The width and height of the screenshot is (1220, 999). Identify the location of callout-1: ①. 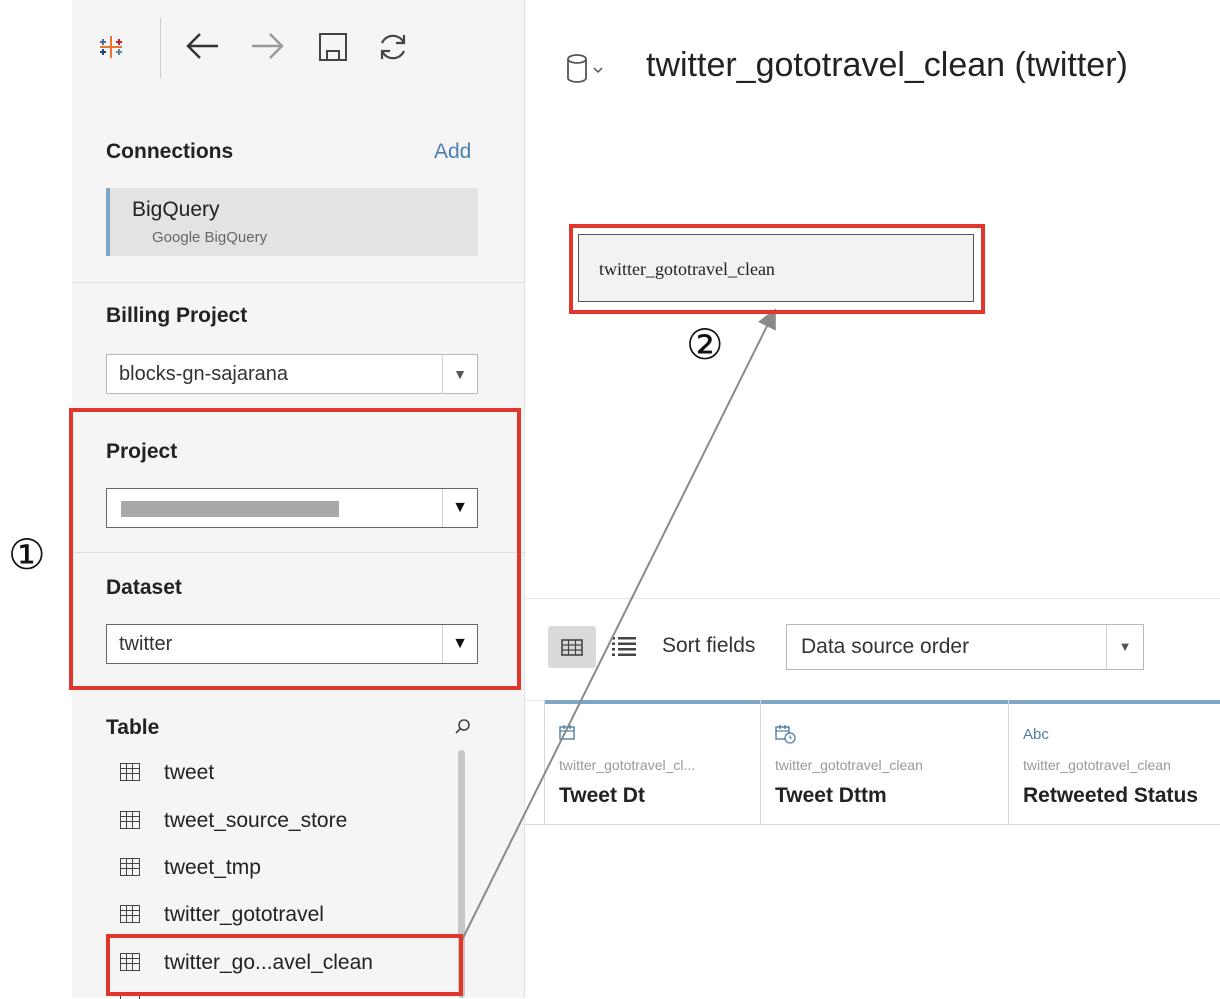
(27, 554).